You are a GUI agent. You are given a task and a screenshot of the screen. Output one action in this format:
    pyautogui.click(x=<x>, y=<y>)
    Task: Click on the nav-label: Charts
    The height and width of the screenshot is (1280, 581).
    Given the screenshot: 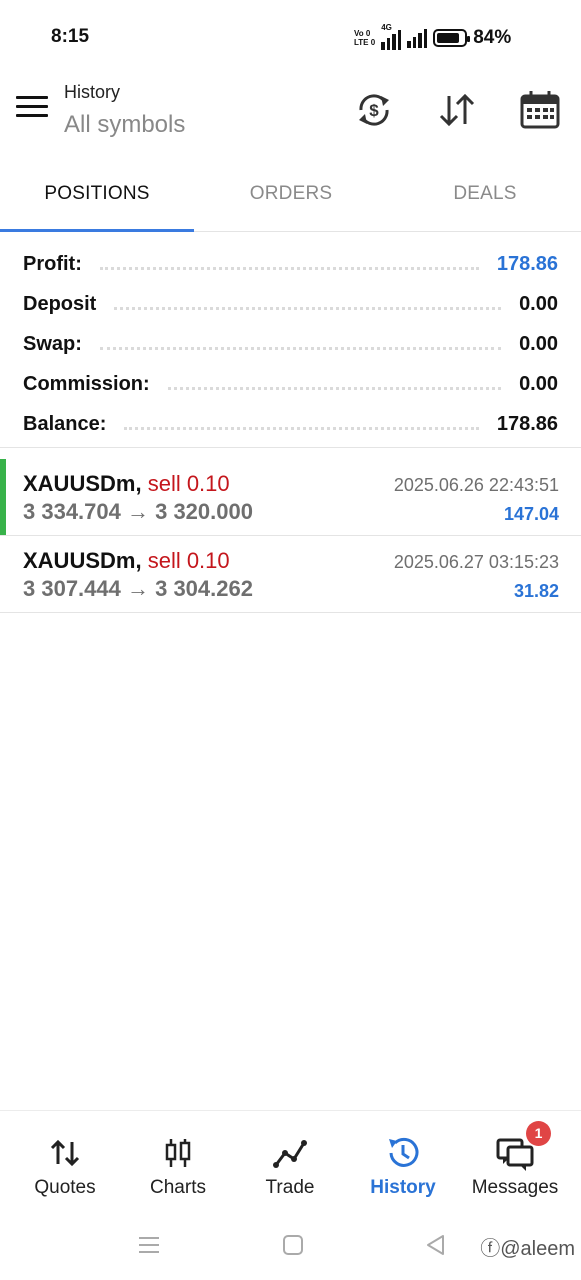 What is the action you would take?
    pyautogui.click(x=178, y=1187)
    